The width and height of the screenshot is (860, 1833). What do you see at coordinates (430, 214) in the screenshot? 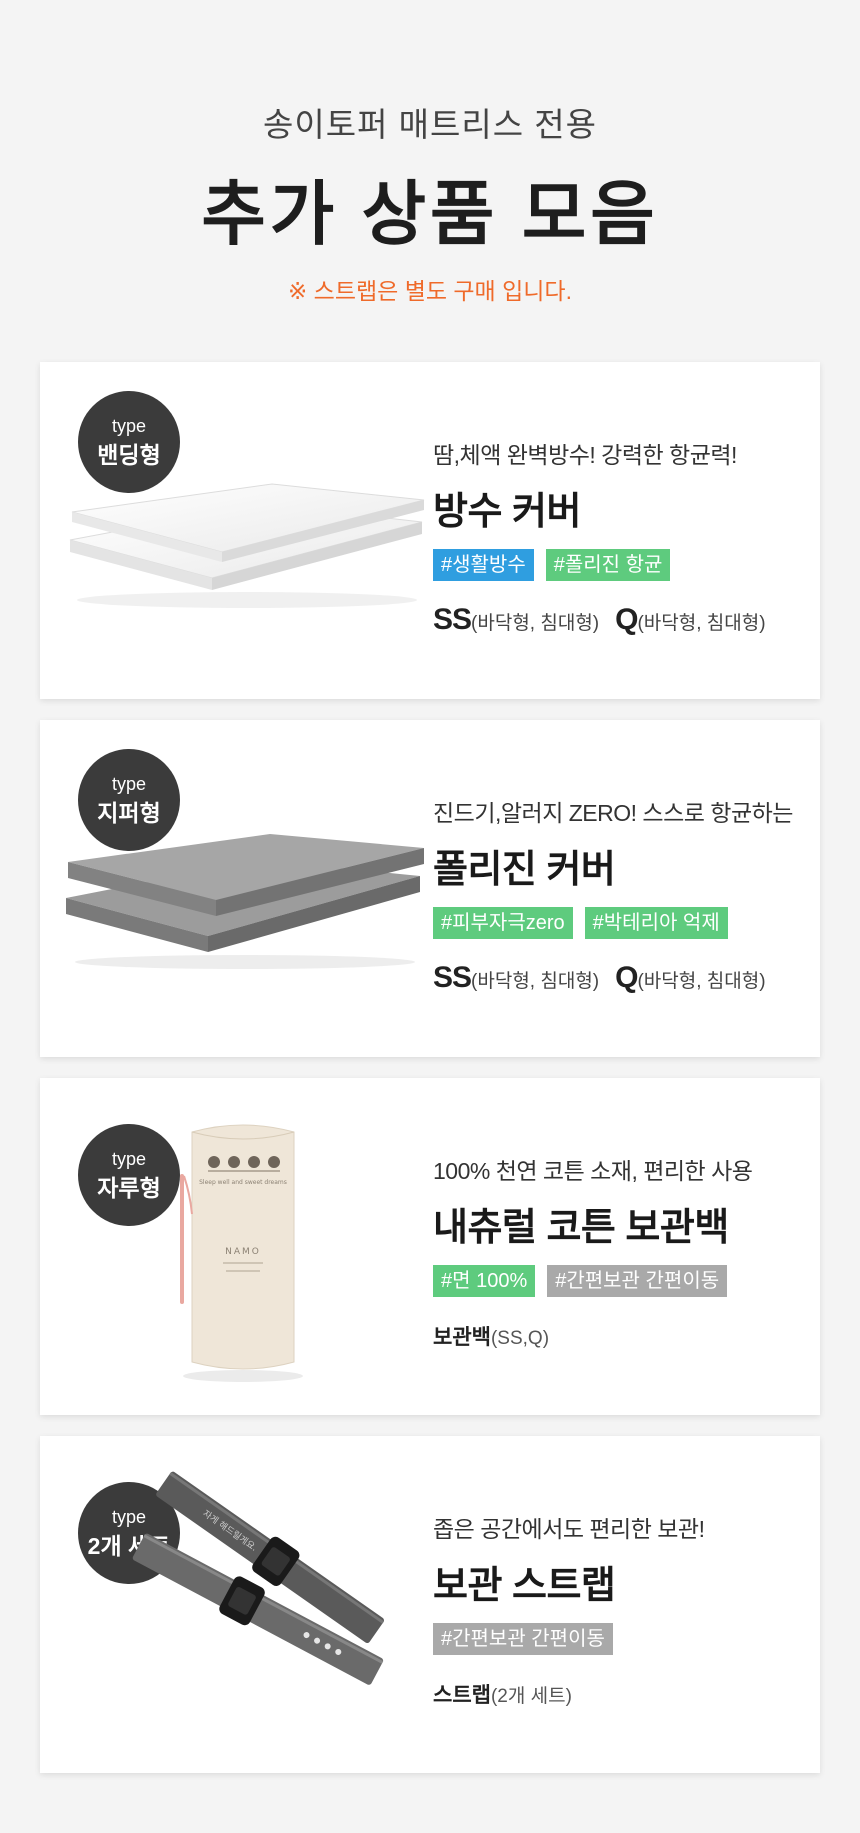
I see `page-title: 추가 상품 모음` at bounding box center [430, 214].